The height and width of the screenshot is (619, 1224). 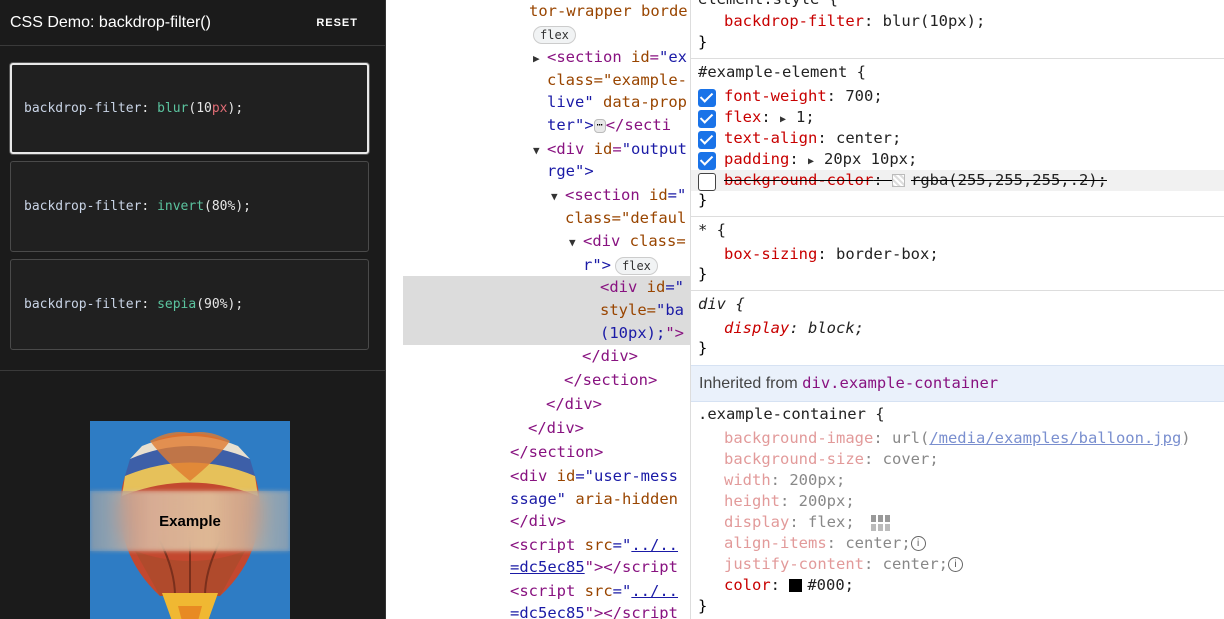 I want to click on rule-selector: * {, so click(x=712, y=230).